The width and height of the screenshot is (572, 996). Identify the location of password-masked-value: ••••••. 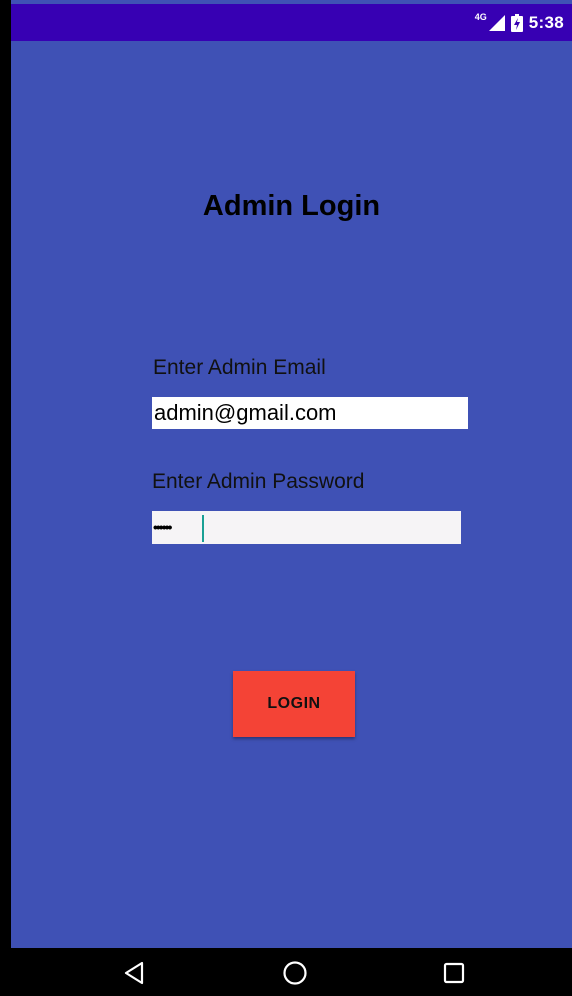
(162, 527).